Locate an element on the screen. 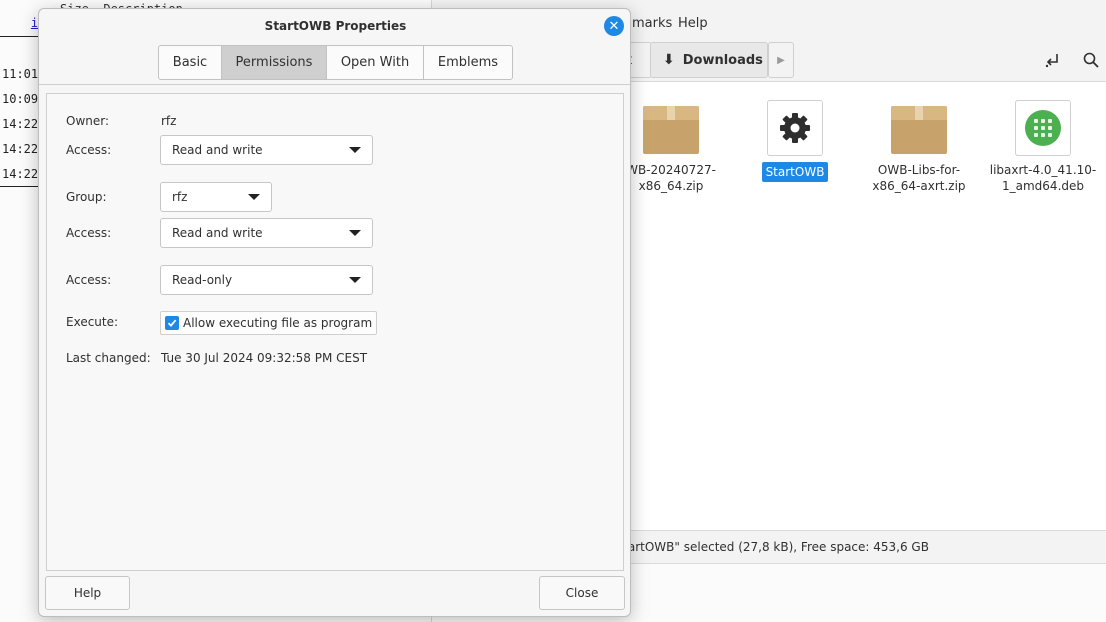  file-name-line: 1_amd64.deb is located at coordinates (1043, 186).